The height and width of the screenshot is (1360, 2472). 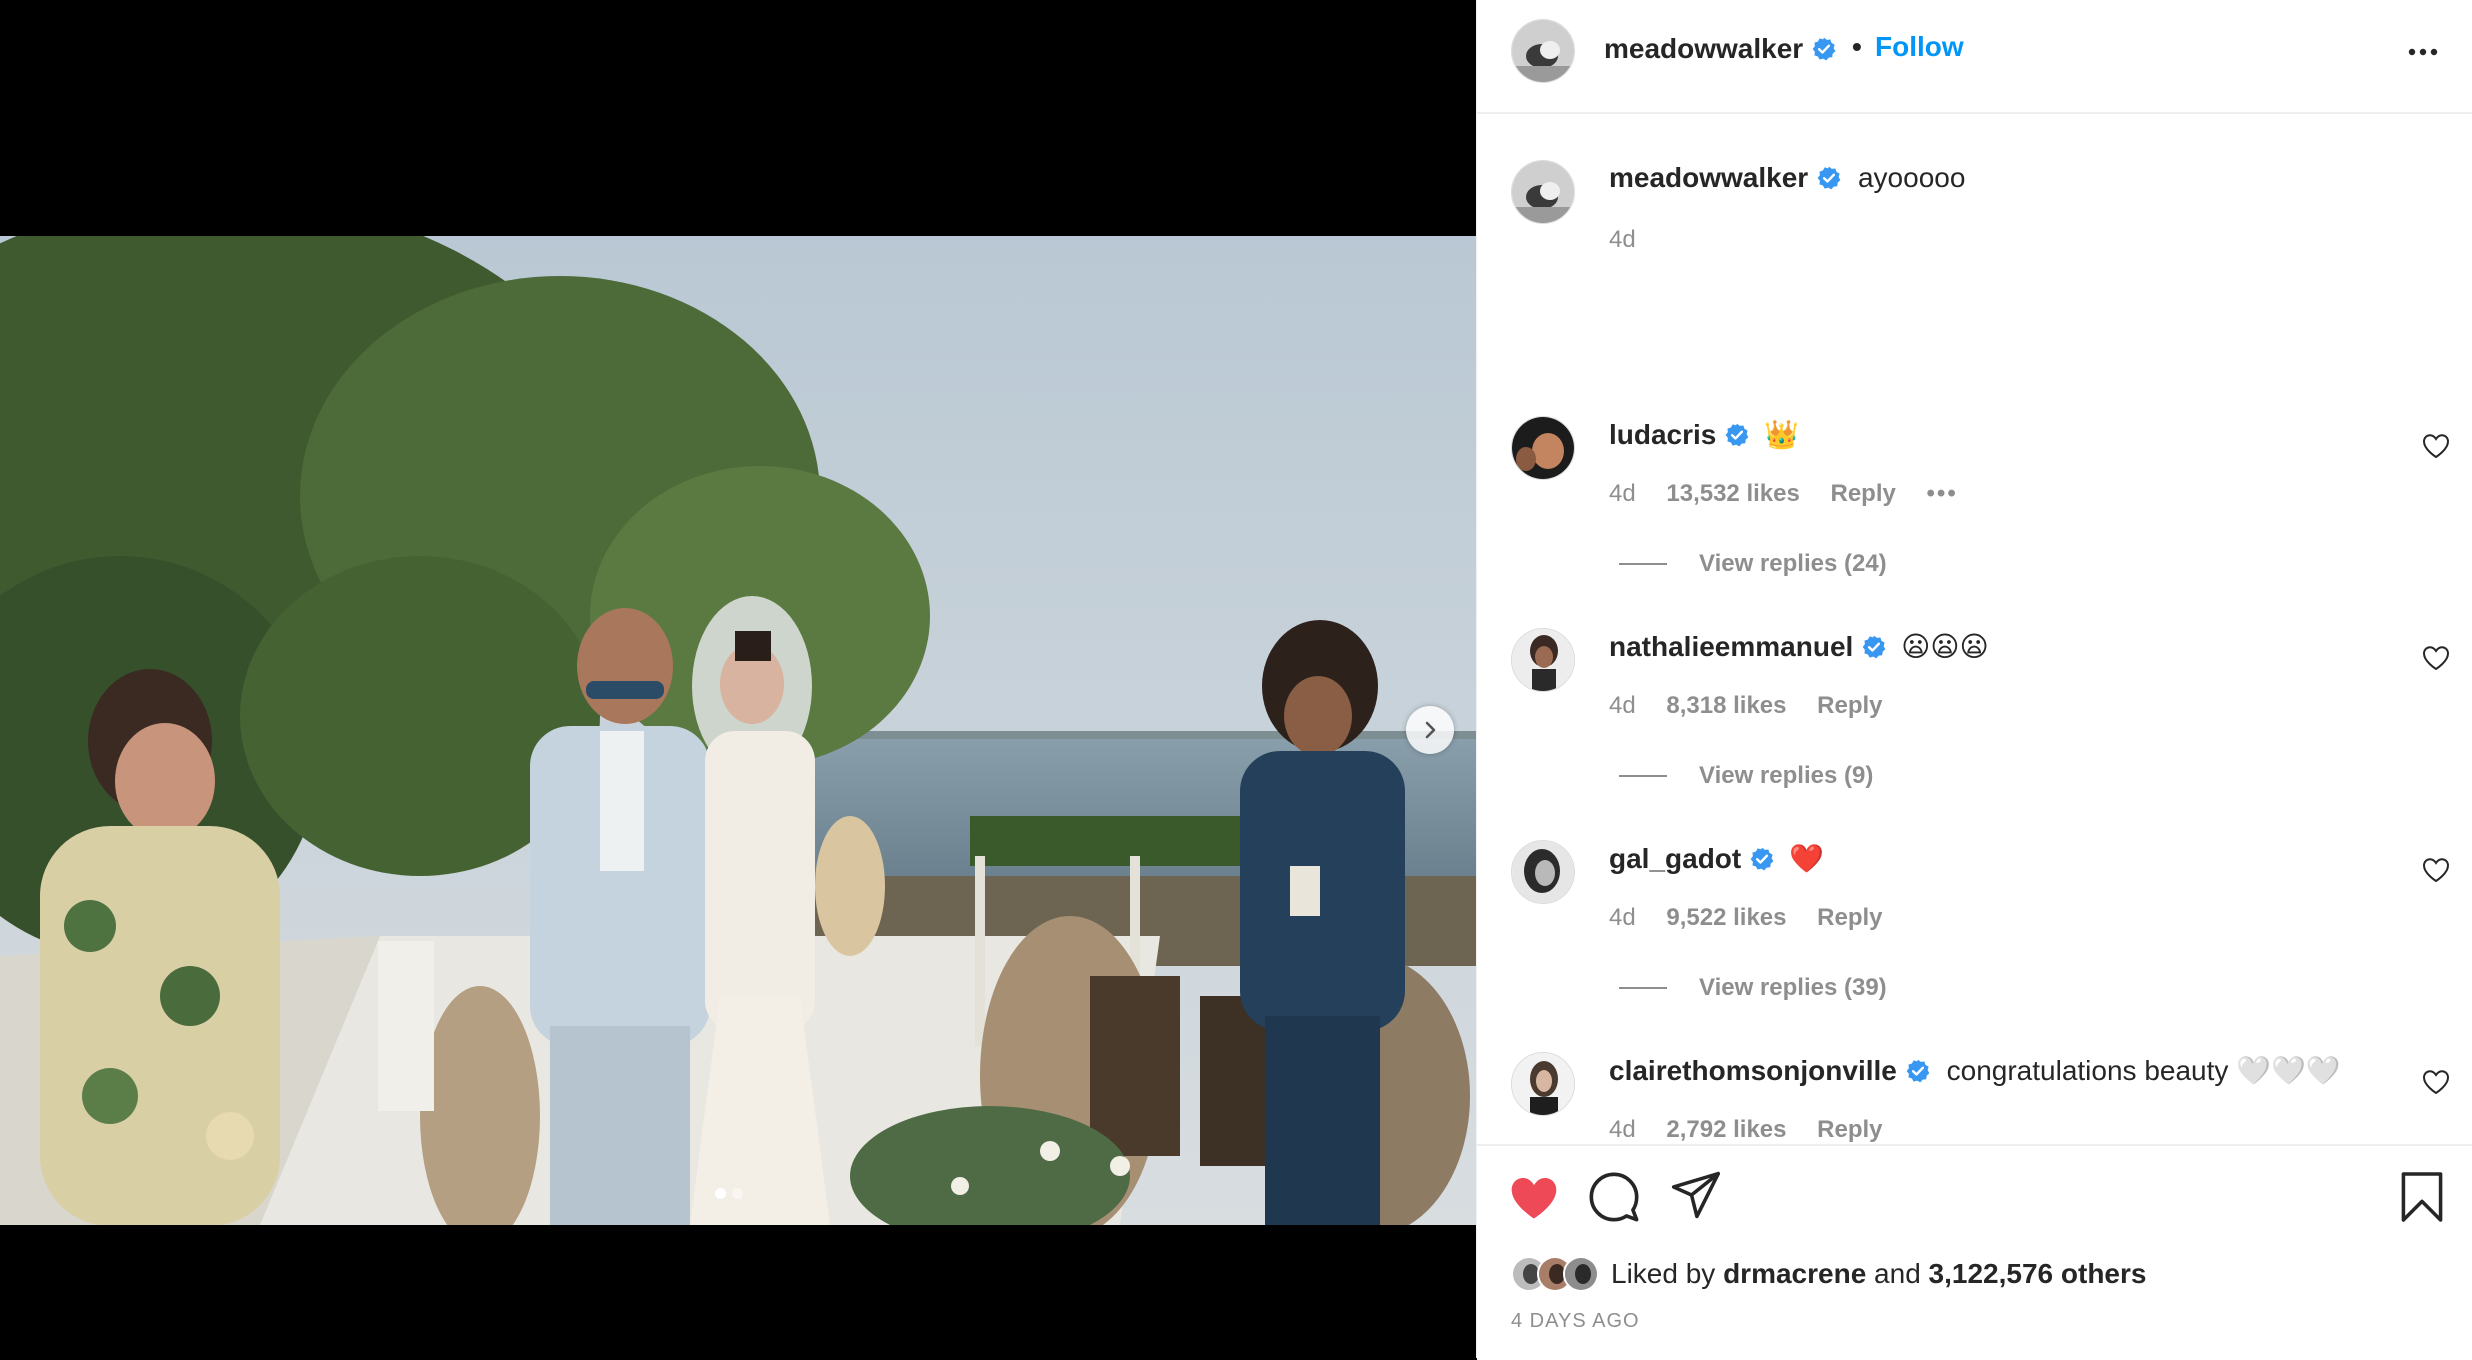 I want to click on comment: gal_gadot ❤️, so click(x=1716, y=858).